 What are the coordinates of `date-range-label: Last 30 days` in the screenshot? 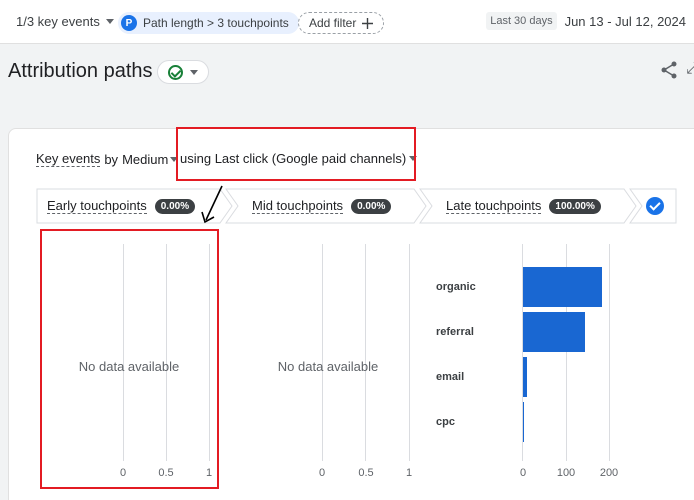 It's located at (521, 21).